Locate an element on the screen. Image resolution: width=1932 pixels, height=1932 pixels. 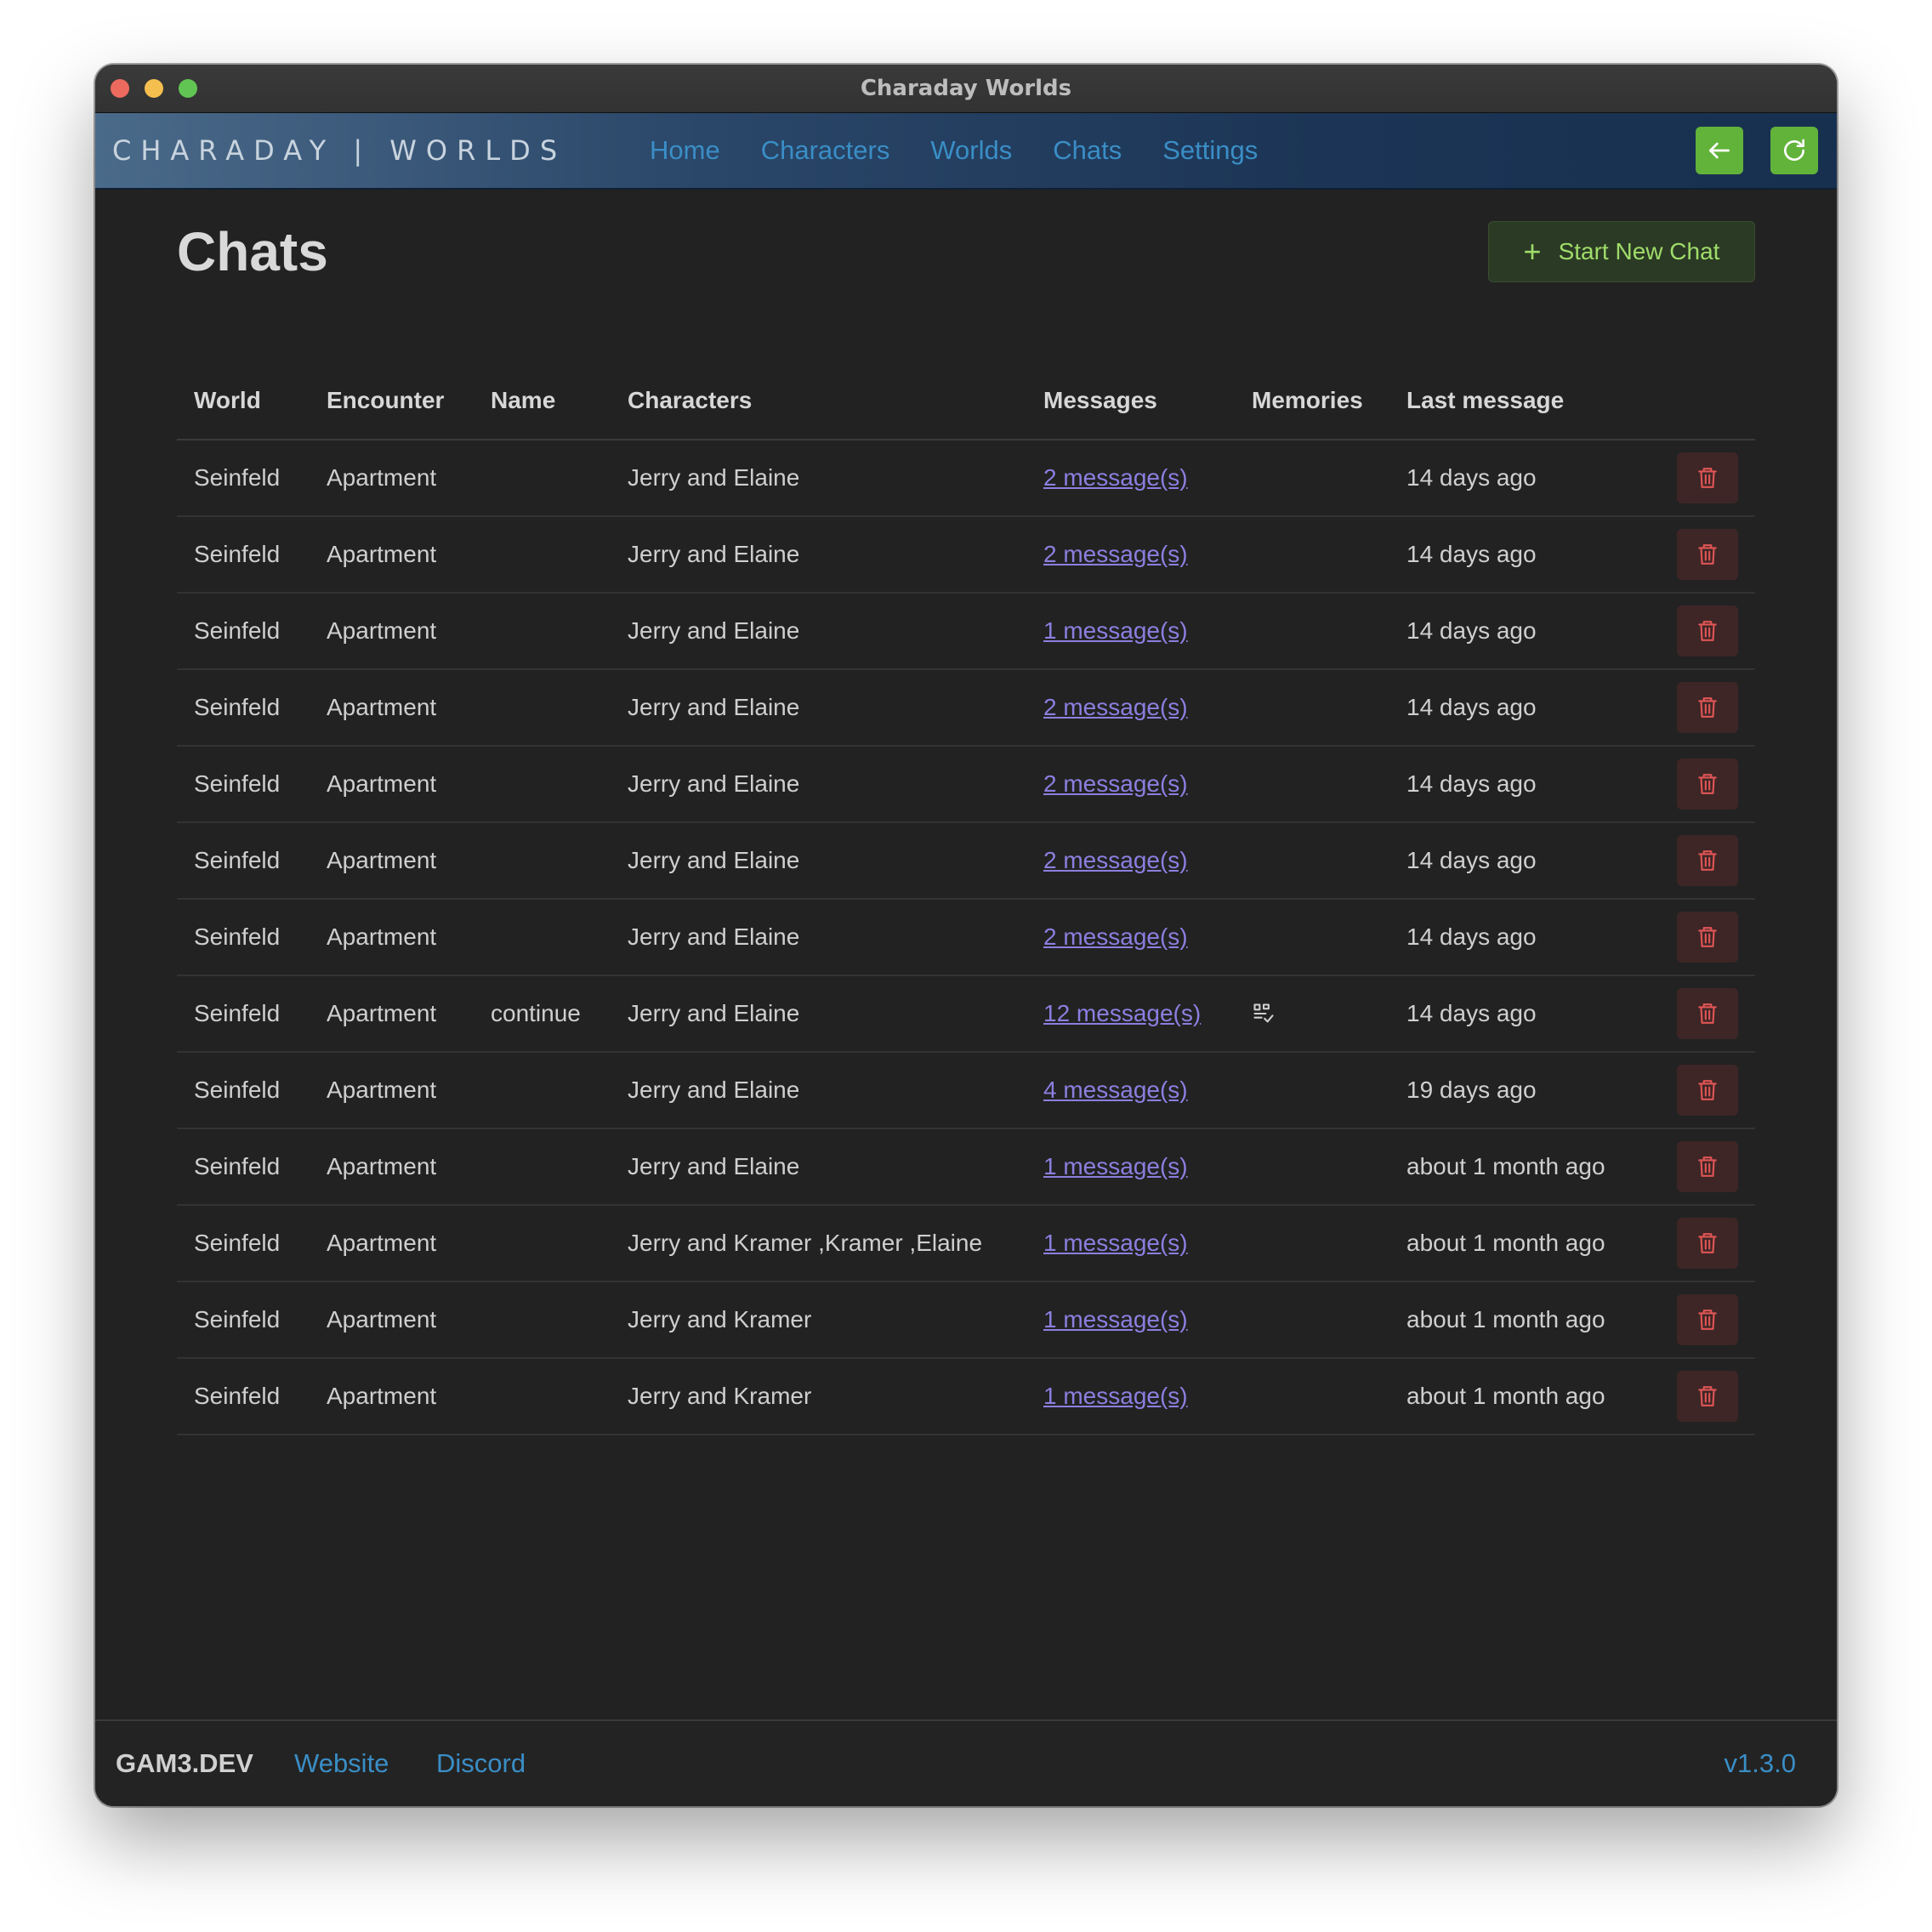
arrow-left-icon is located at coordinates (1719, 150).